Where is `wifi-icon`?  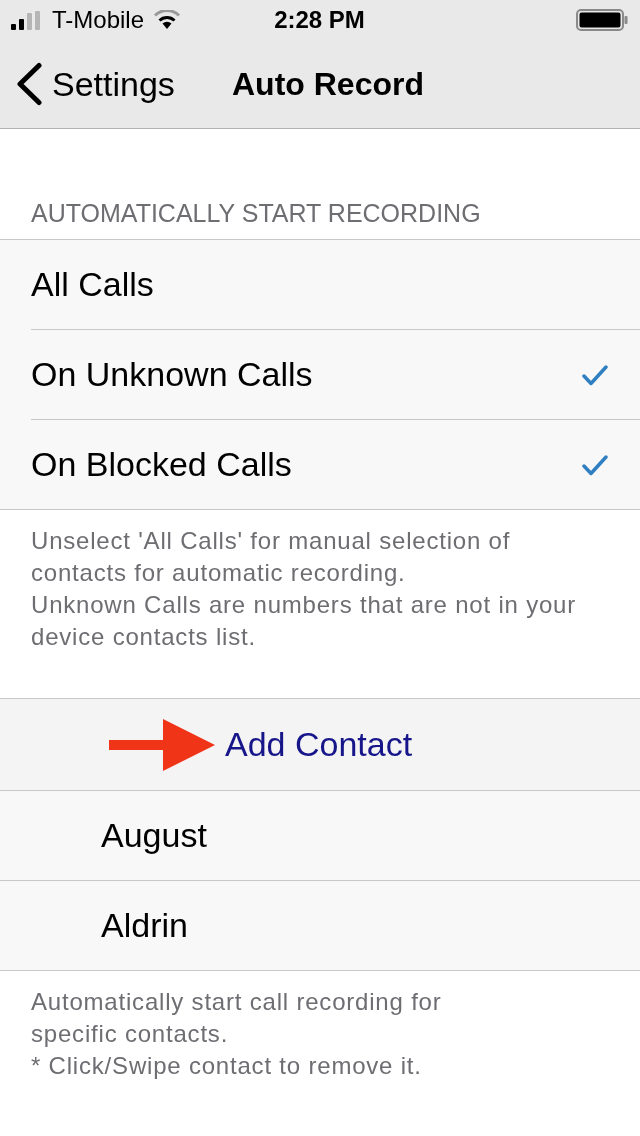
wifi-icon is located at coordinates (167, 20).